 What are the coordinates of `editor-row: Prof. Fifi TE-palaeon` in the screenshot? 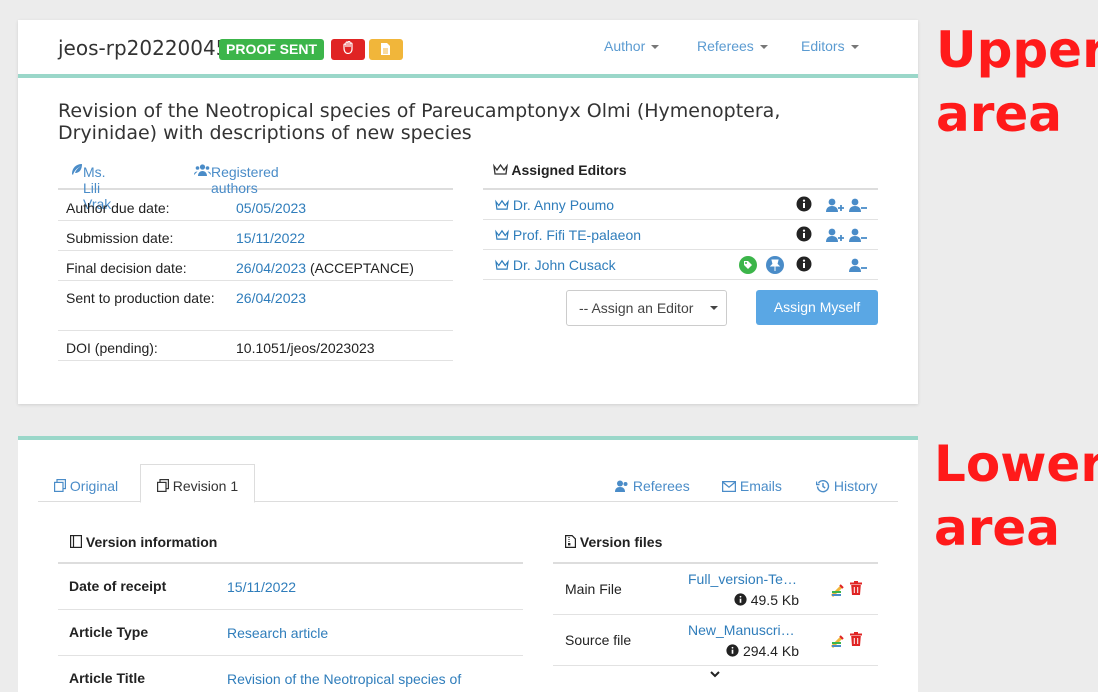 It's located at (680, 235).